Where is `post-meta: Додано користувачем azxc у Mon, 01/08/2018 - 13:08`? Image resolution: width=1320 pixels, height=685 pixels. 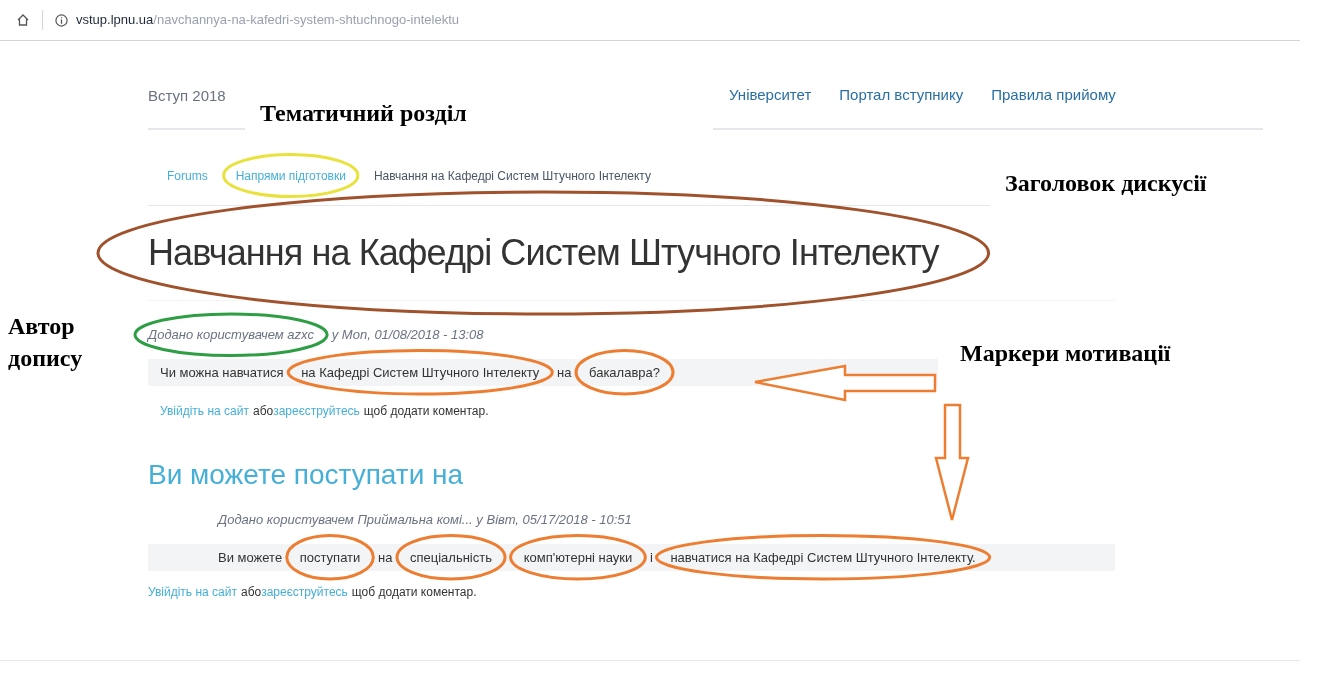
post-meta: Додано користувачем azxc у Mon, 01/08/2018 - 13:08 is located at coordinates (316, 335).